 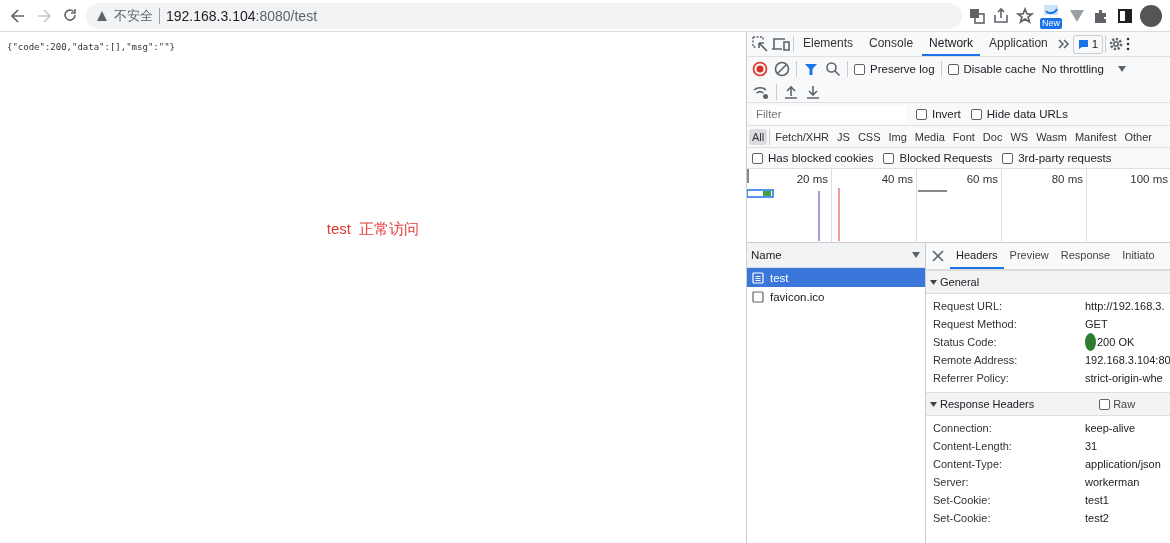 What do you see at coordinates (1110, 428) in the screenshot?
I see `header-value: keep-alive` at bounding box center [1110, 428].